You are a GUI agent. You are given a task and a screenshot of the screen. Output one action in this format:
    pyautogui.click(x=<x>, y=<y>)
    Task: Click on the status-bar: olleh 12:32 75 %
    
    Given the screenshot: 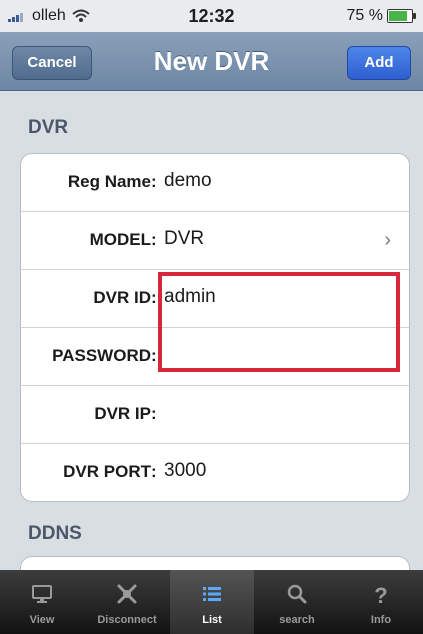 What is the action you would take?
    pyautogui.click(x=211, y=16)
    